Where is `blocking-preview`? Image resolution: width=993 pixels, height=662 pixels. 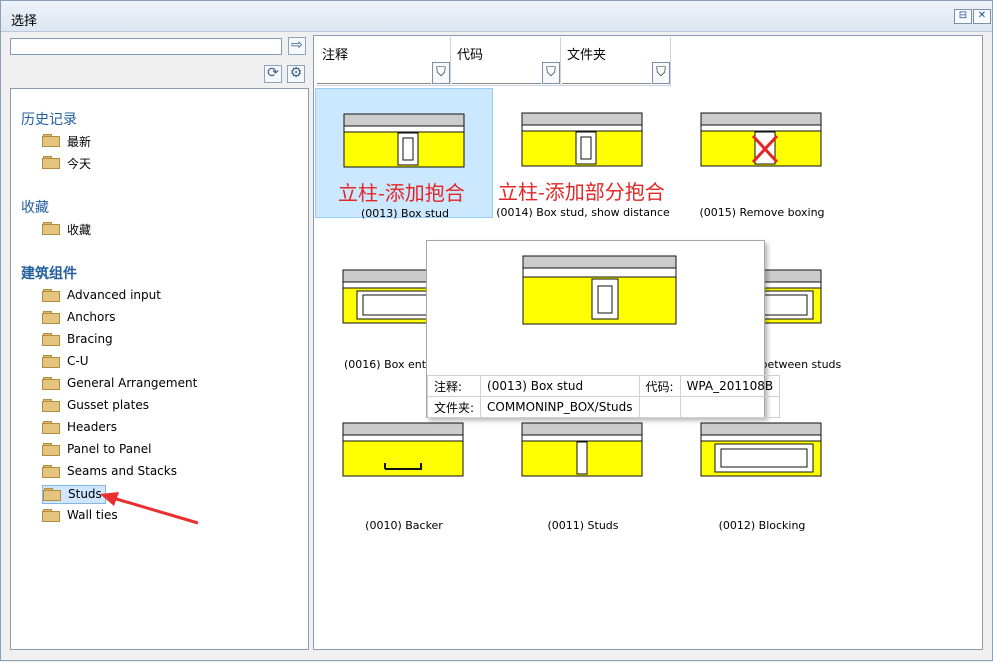
blocking-preview is located at coordinates (761, 449).